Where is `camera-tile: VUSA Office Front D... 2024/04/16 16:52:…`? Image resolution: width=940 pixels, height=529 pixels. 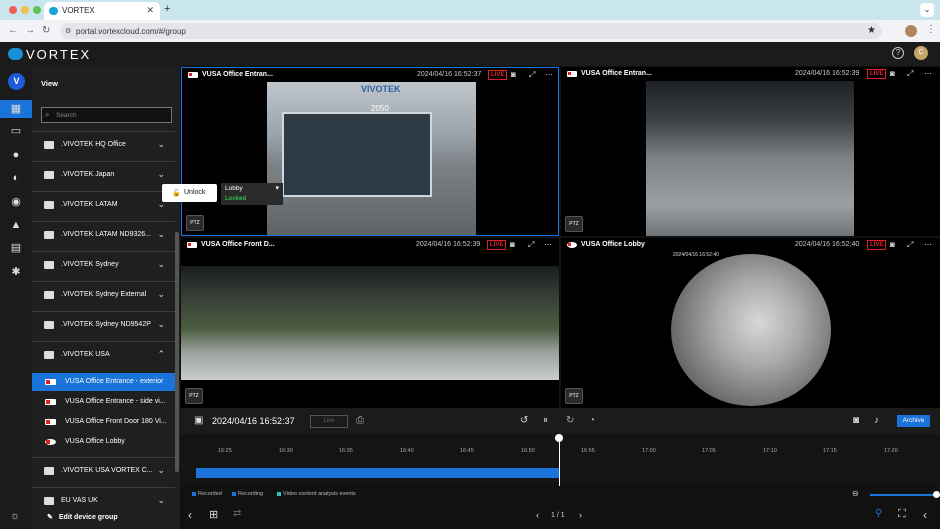 camera-tile: VUSA Office Front D... 2024/04/16 16:52:… is located at coordinates (370, 323).